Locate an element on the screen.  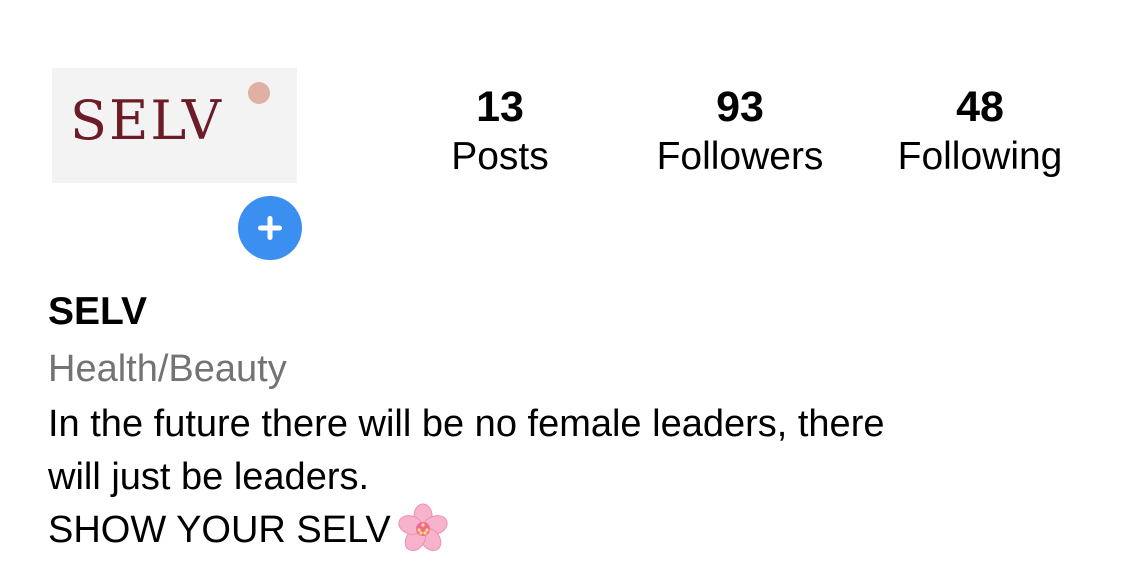
stat-posts: 13 Posts is located at coordinates (500, 132).